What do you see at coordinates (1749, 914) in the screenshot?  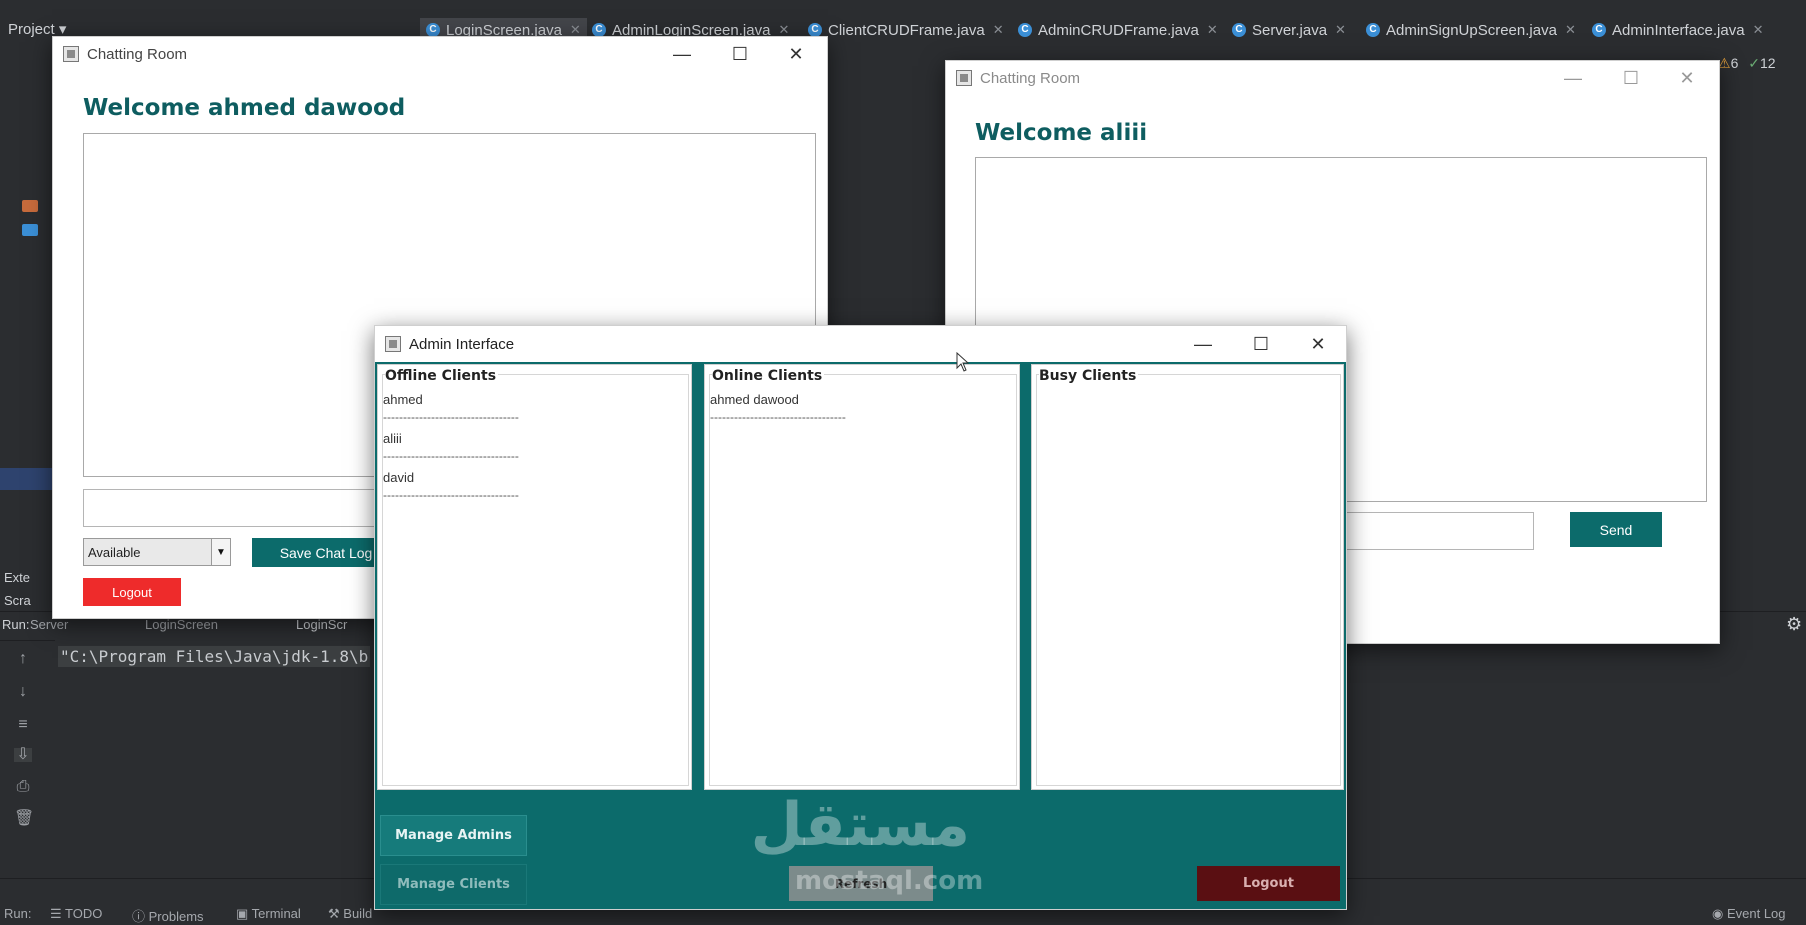 I see `event-log-tab: ◉ Event Log` at bounding box center [1749, 914].